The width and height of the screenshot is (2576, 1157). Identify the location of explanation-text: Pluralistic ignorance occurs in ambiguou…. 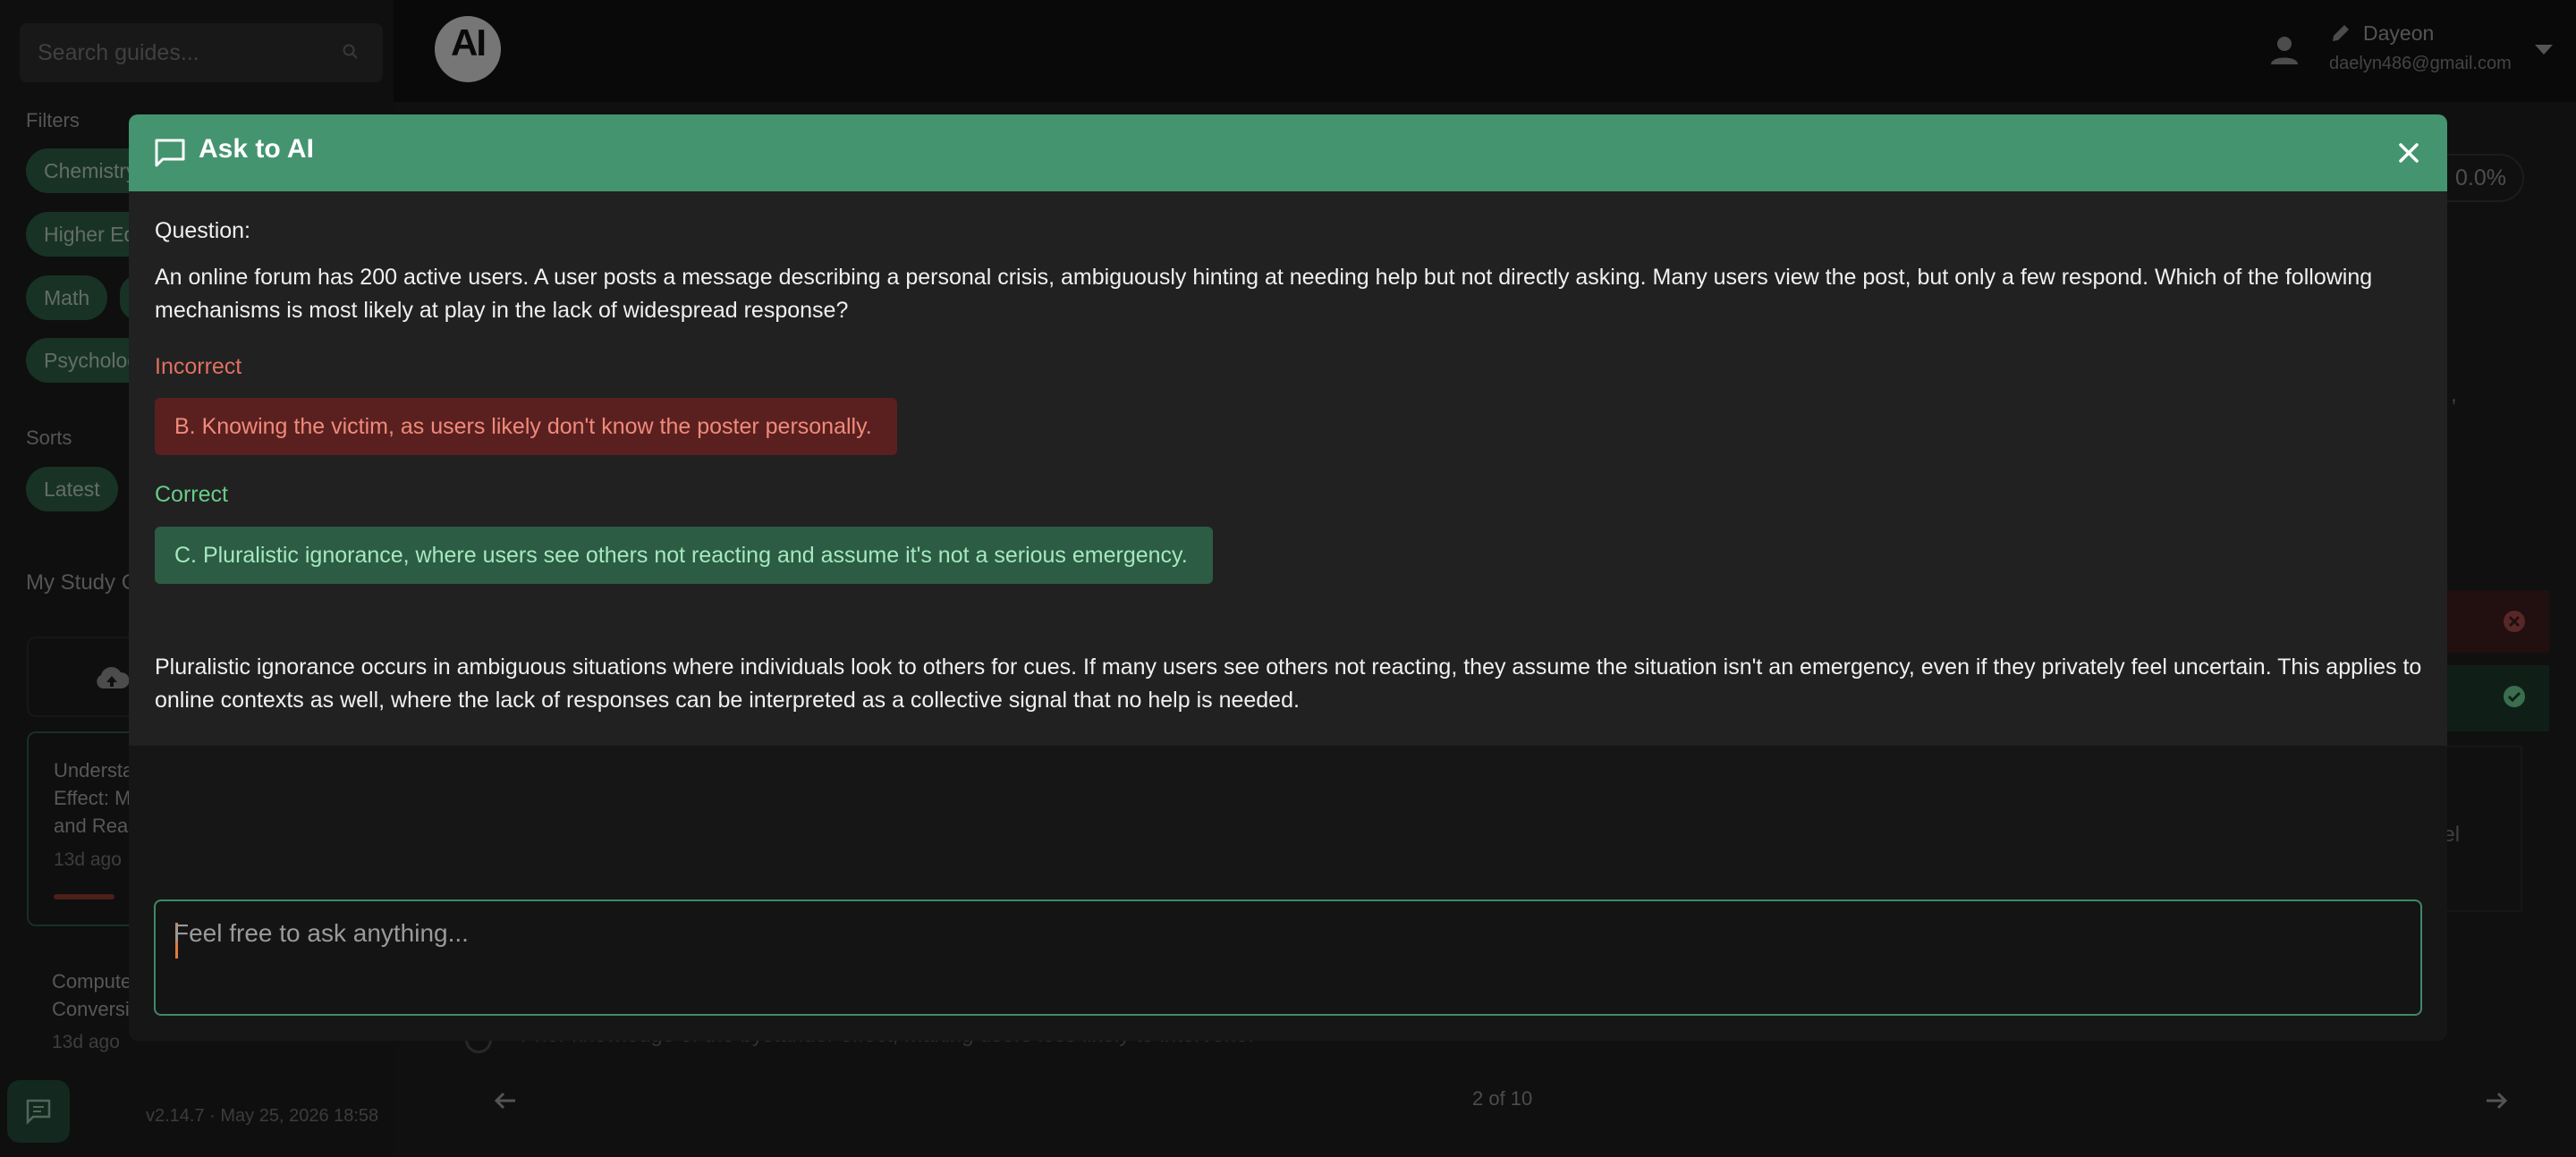
(1288, 684).